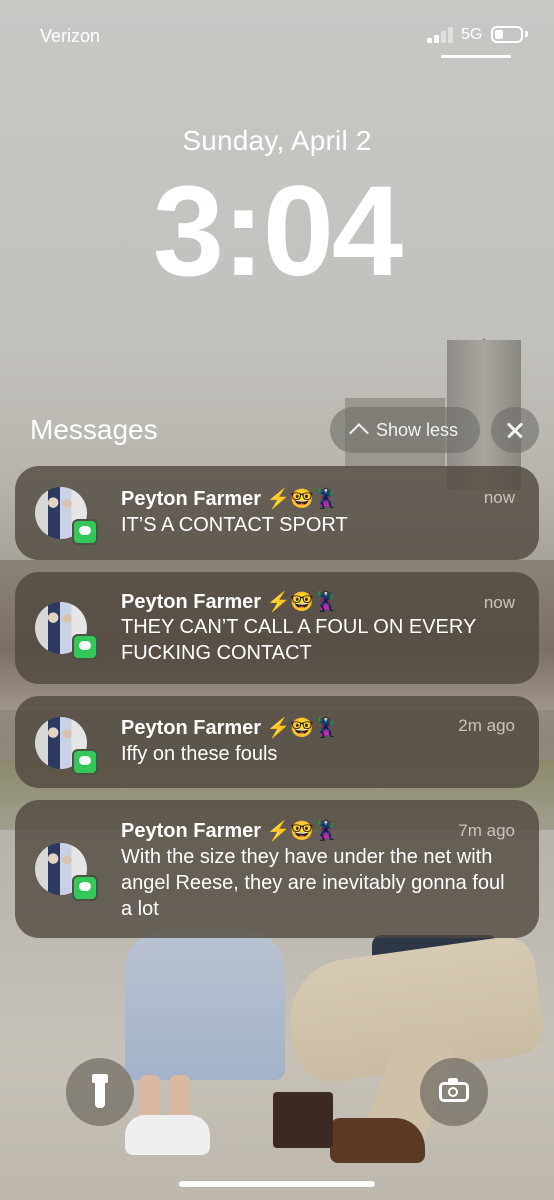  I want to click on carrier-label: Verizon, so click(70, 36).